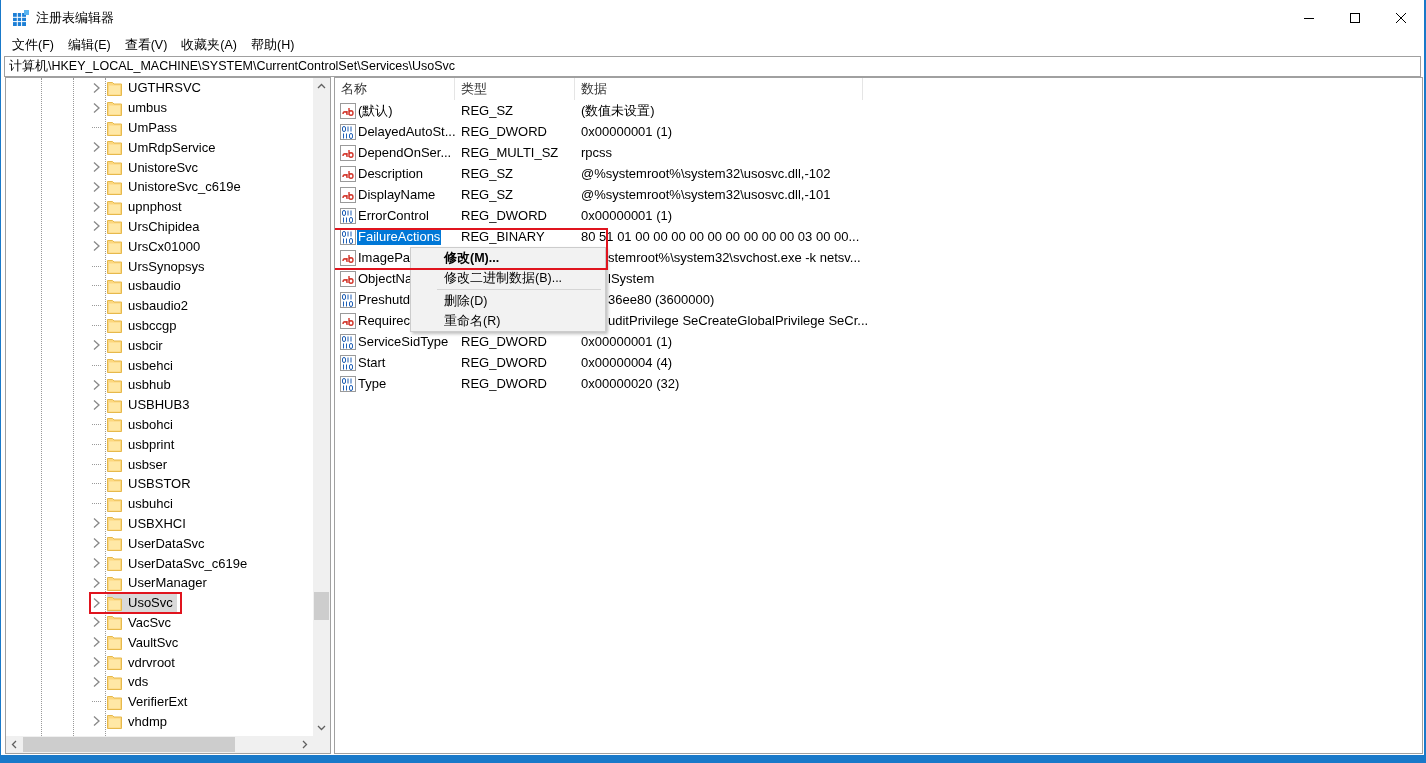  I want to click on value-name: ErrorControl, so click(393, 215).